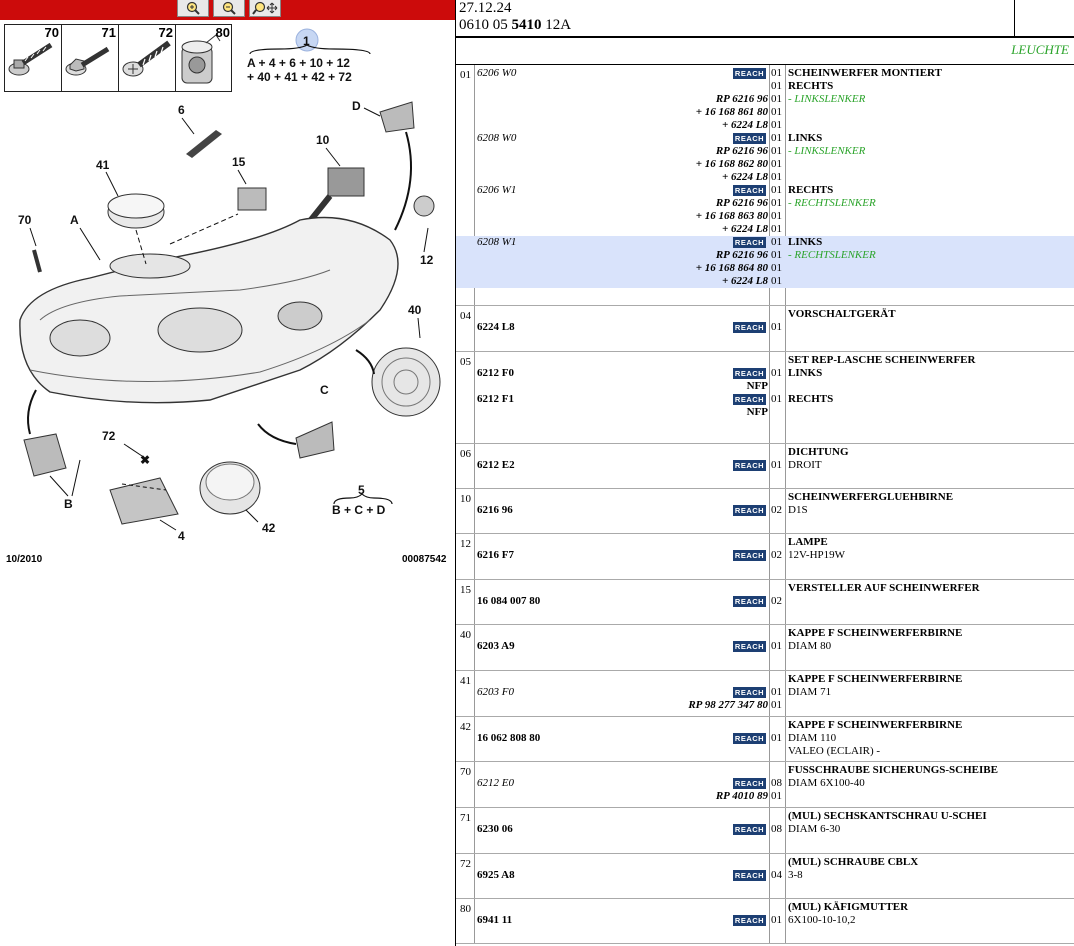 This screenshot has height=946, width=1074. Describe the element at coordinates (181, 536) in the screenshot. I see `label-4: 4` at that location.